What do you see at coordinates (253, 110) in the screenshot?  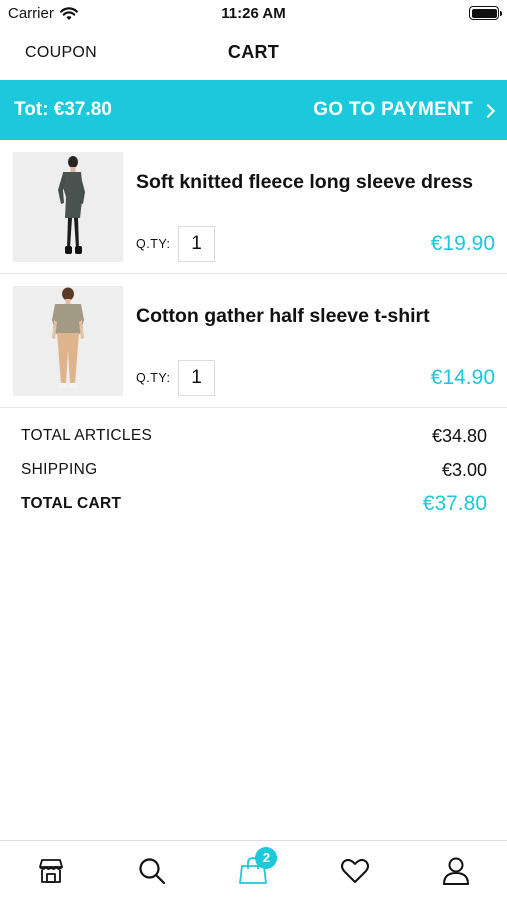 I see `payment-banner: Tot: €37.80 GO TO PAYMENT` at bounding box center [253, 110].